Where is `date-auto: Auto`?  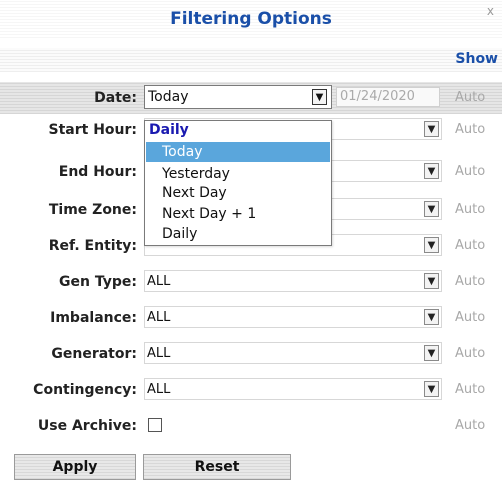 date-auto: Auto is located at coordinates (470, 97).